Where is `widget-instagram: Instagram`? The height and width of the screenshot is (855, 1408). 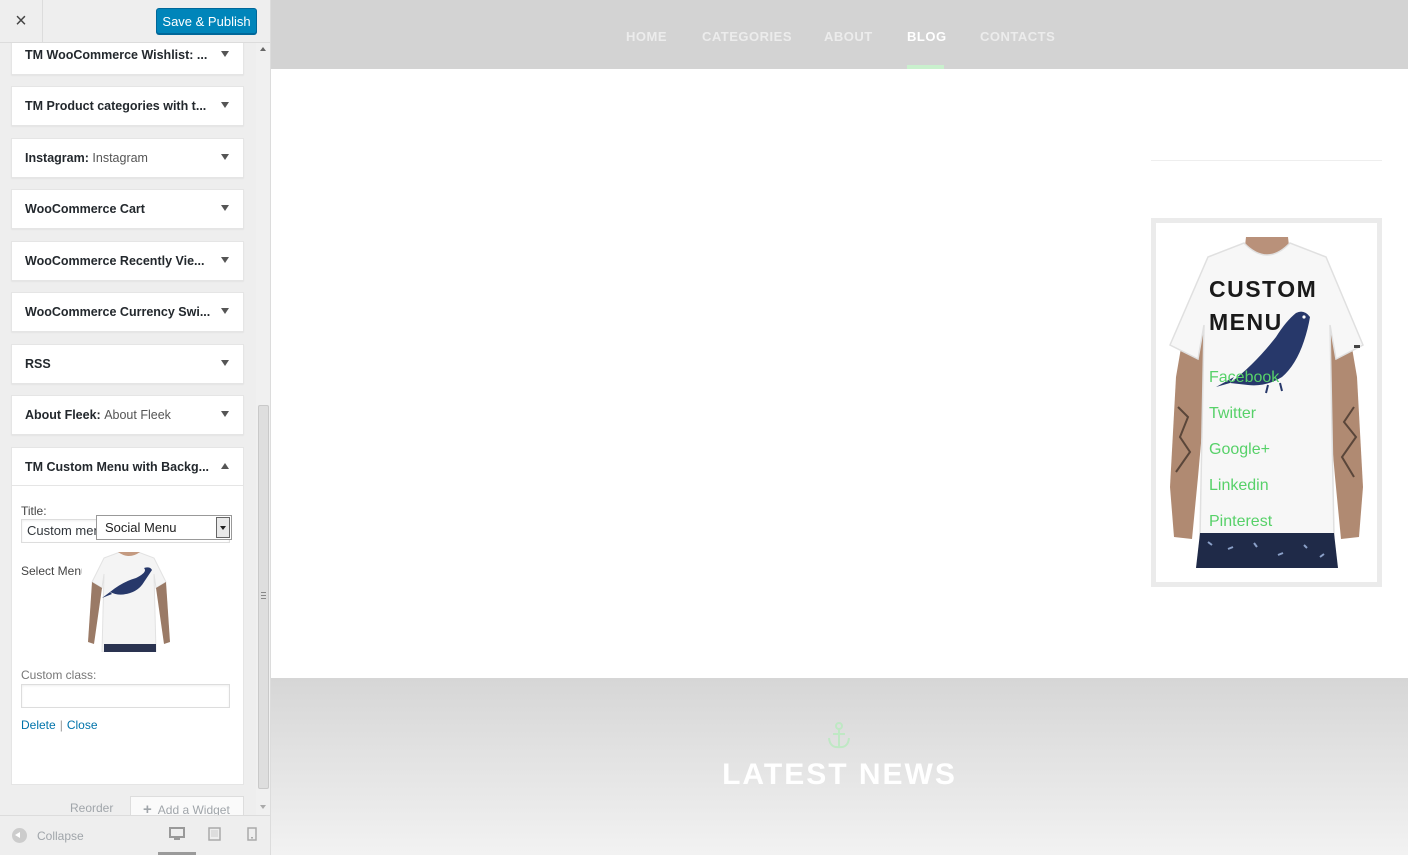 widget-instagram: Instagram is located at coordinates (127, 158).